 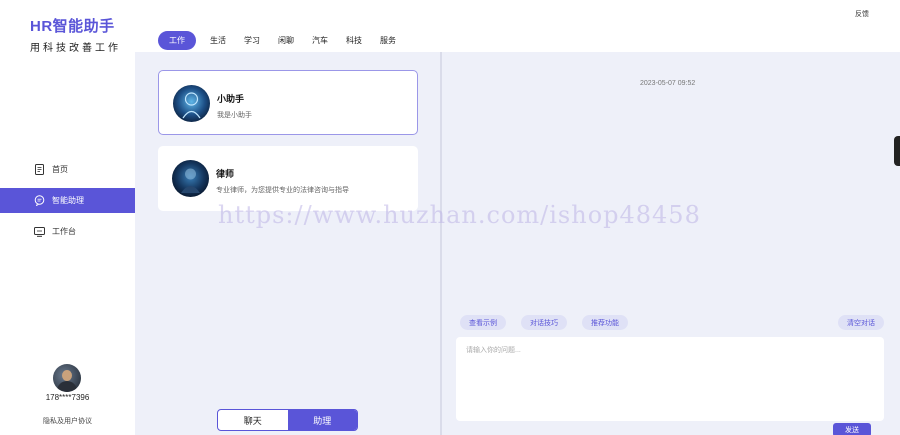 What do you see at coordinates (39, 169) in the screenshot?
I see `document-icon` at bounding box center [39, 169].